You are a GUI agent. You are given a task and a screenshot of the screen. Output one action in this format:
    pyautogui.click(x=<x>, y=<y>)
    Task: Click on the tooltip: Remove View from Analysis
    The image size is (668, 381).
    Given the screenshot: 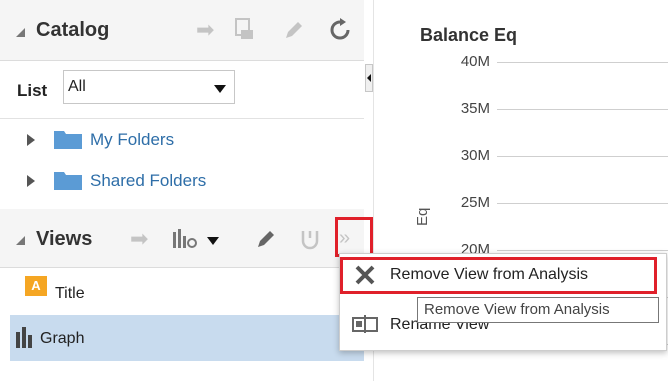 What is the action you would take?
    pyautogui.click(x=538, y=310)
    